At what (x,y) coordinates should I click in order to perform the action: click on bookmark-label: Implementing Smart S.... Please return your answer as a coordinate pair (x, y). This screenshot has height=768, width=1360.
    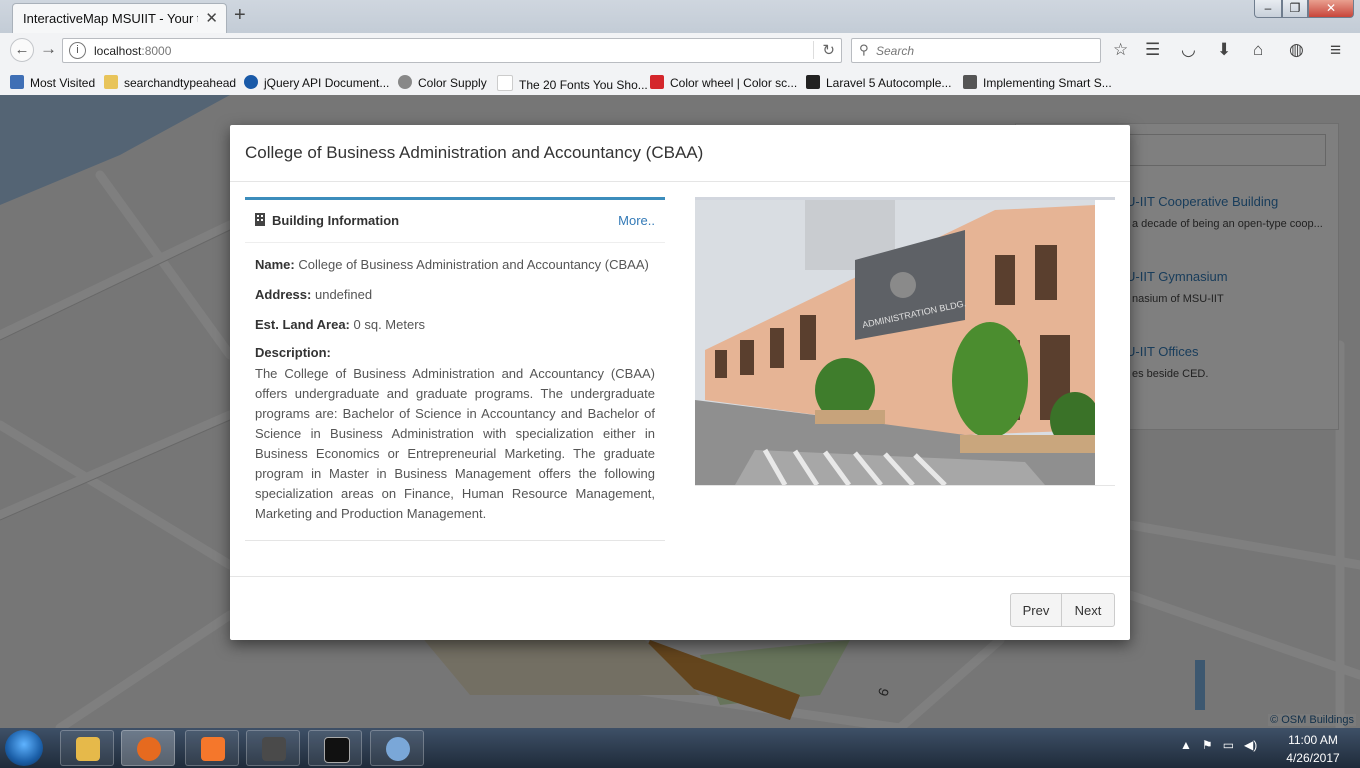
    Looking at the image, I should click on (1047, 83).